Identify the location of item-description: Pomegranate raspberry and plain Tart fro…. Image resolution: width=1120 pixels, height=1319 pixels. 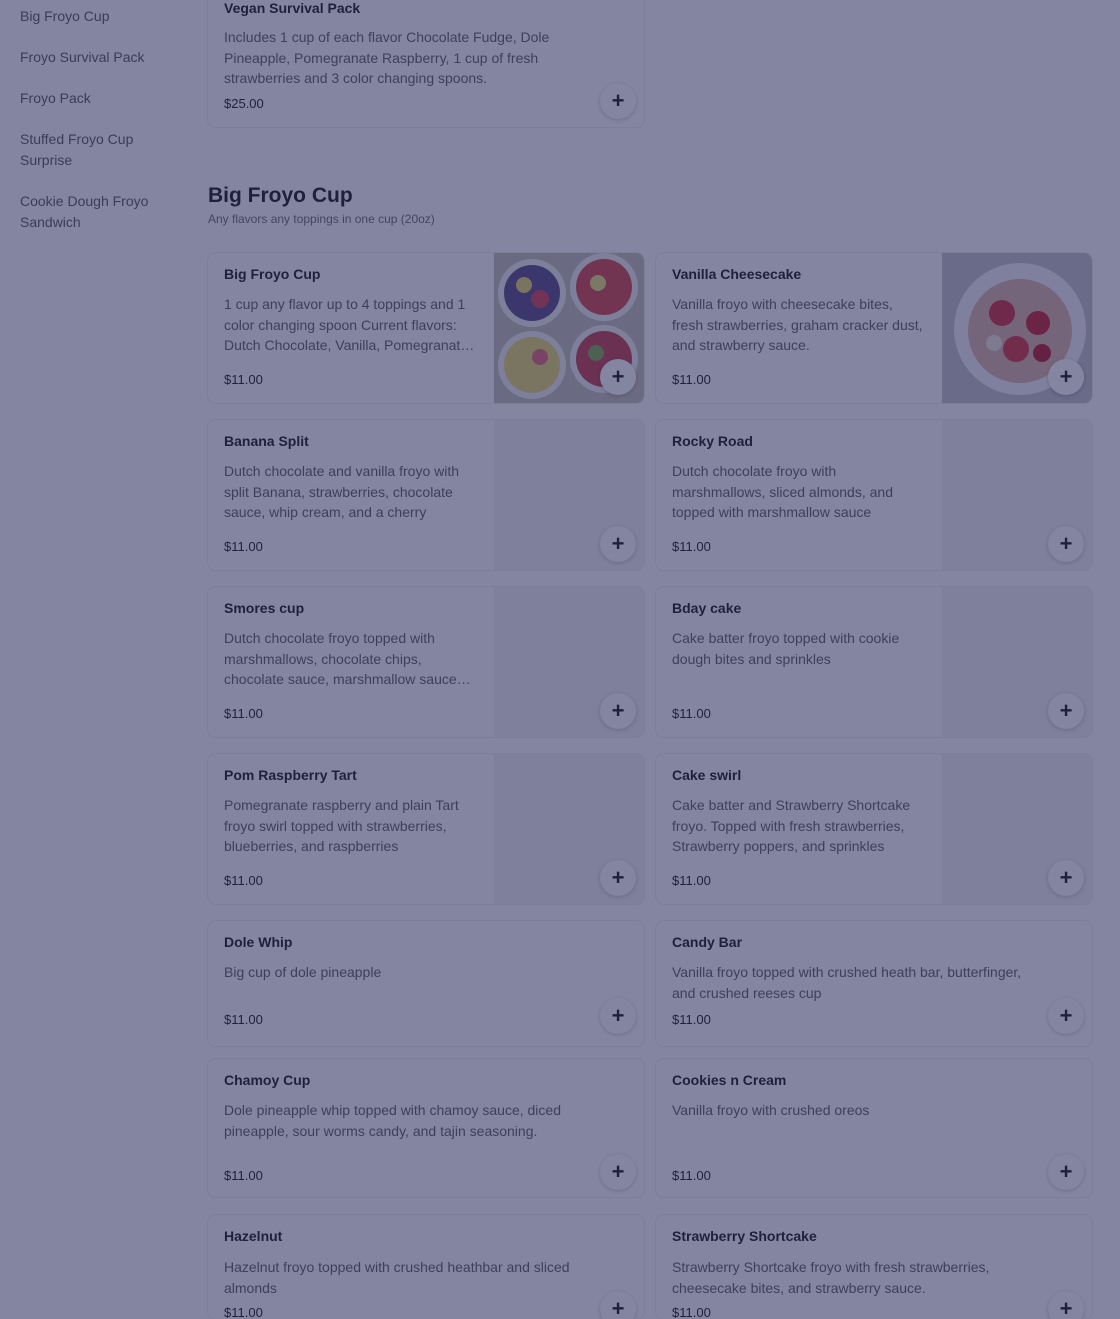
(341, 825).